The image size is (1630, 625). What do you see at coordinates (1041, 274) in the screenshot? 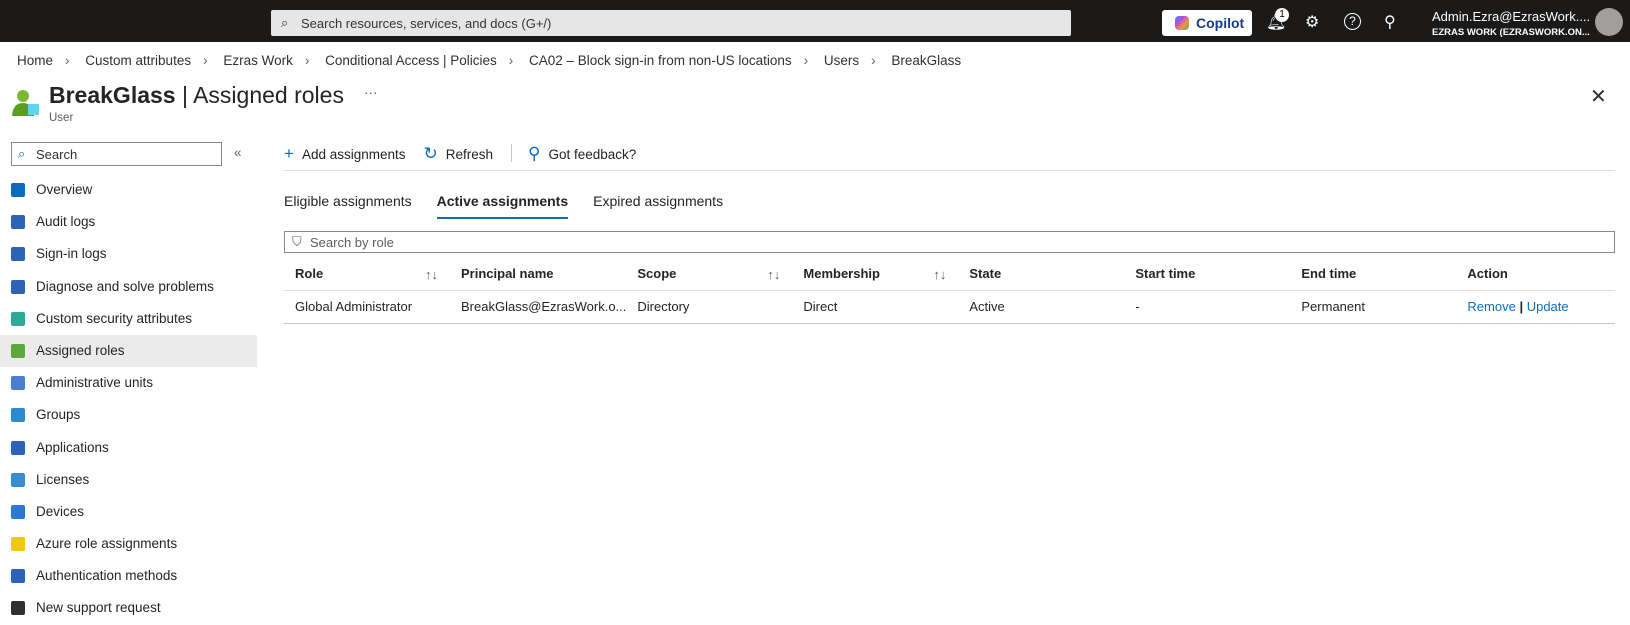
I see `column-state: State` at bounding box center [1041, 274].